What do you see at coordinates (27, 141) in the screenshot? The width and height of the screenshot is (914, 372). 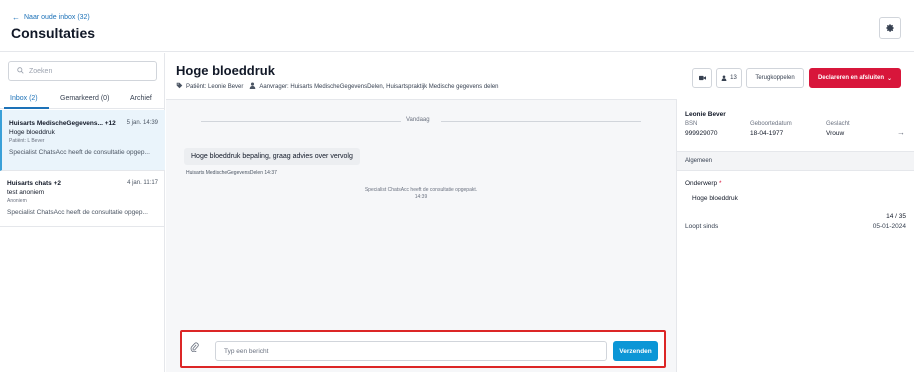 I see `conversation-patient: Patiënt: L Bever` at bounding box center [27, 141].